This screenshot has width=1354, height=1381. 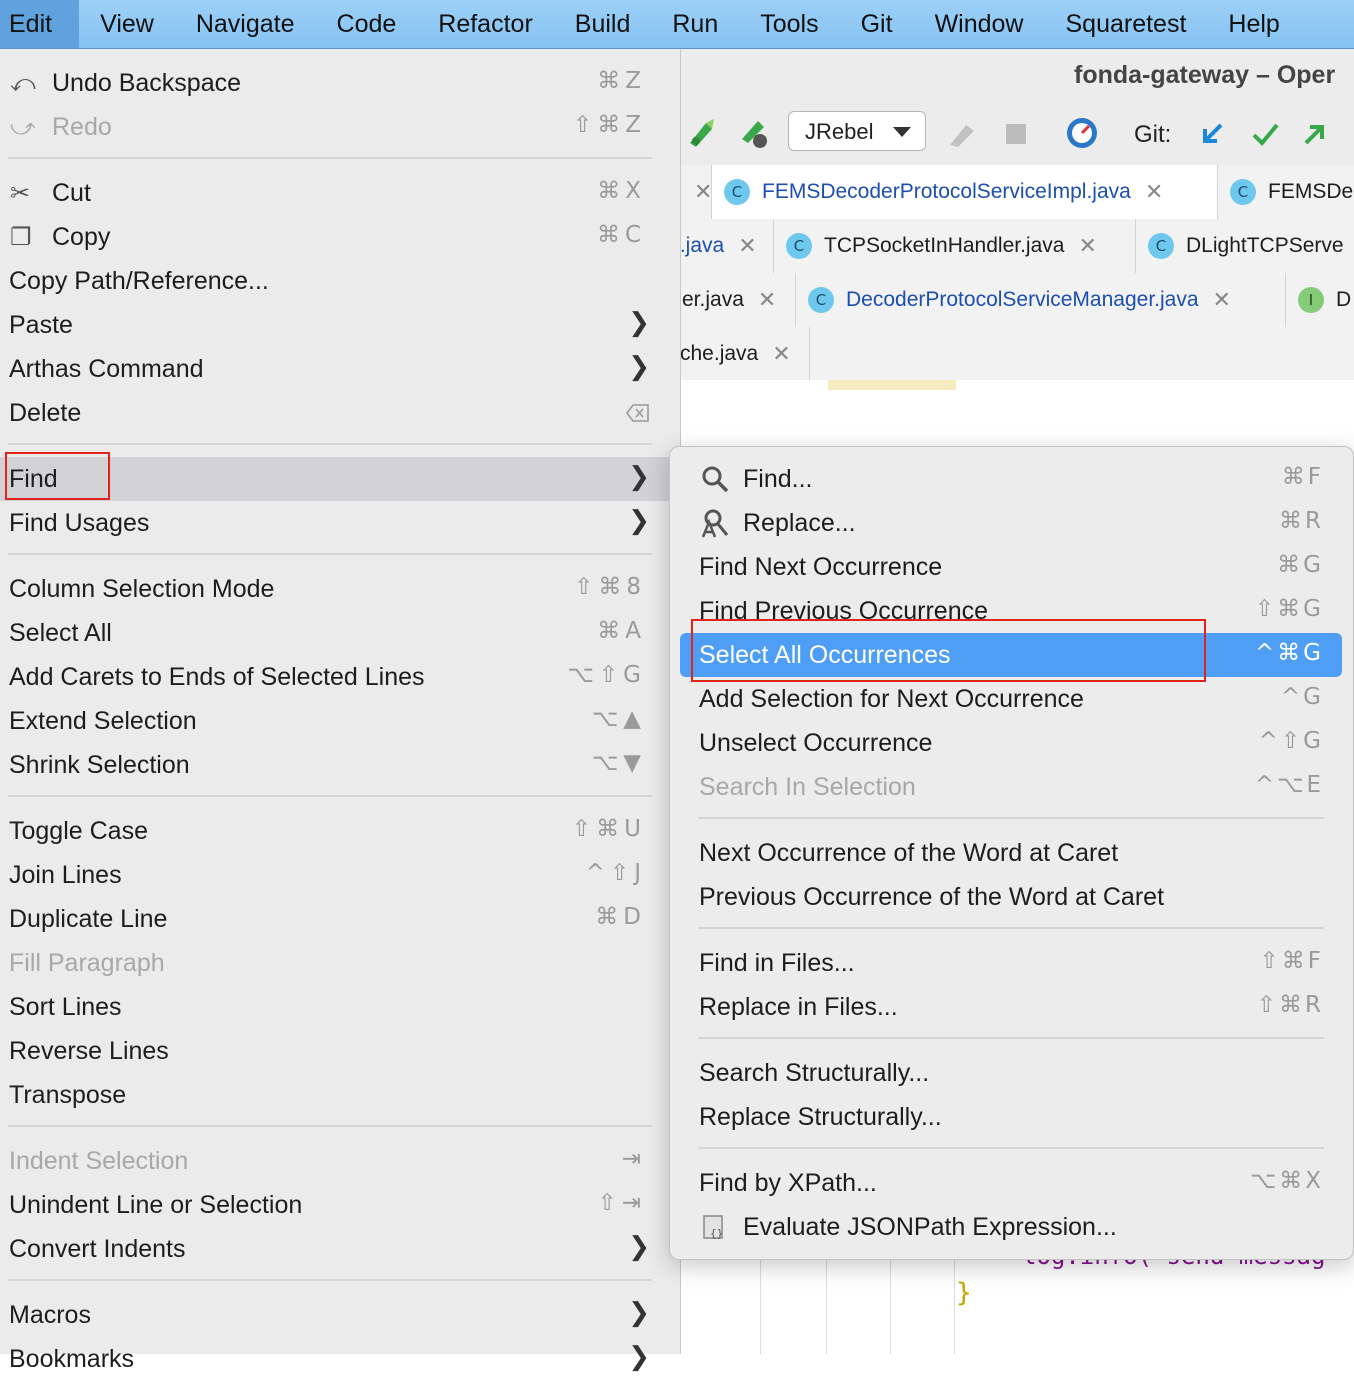 I want to click on menu-item-shortcut: ⌘G, so click(x=1300, y=565).